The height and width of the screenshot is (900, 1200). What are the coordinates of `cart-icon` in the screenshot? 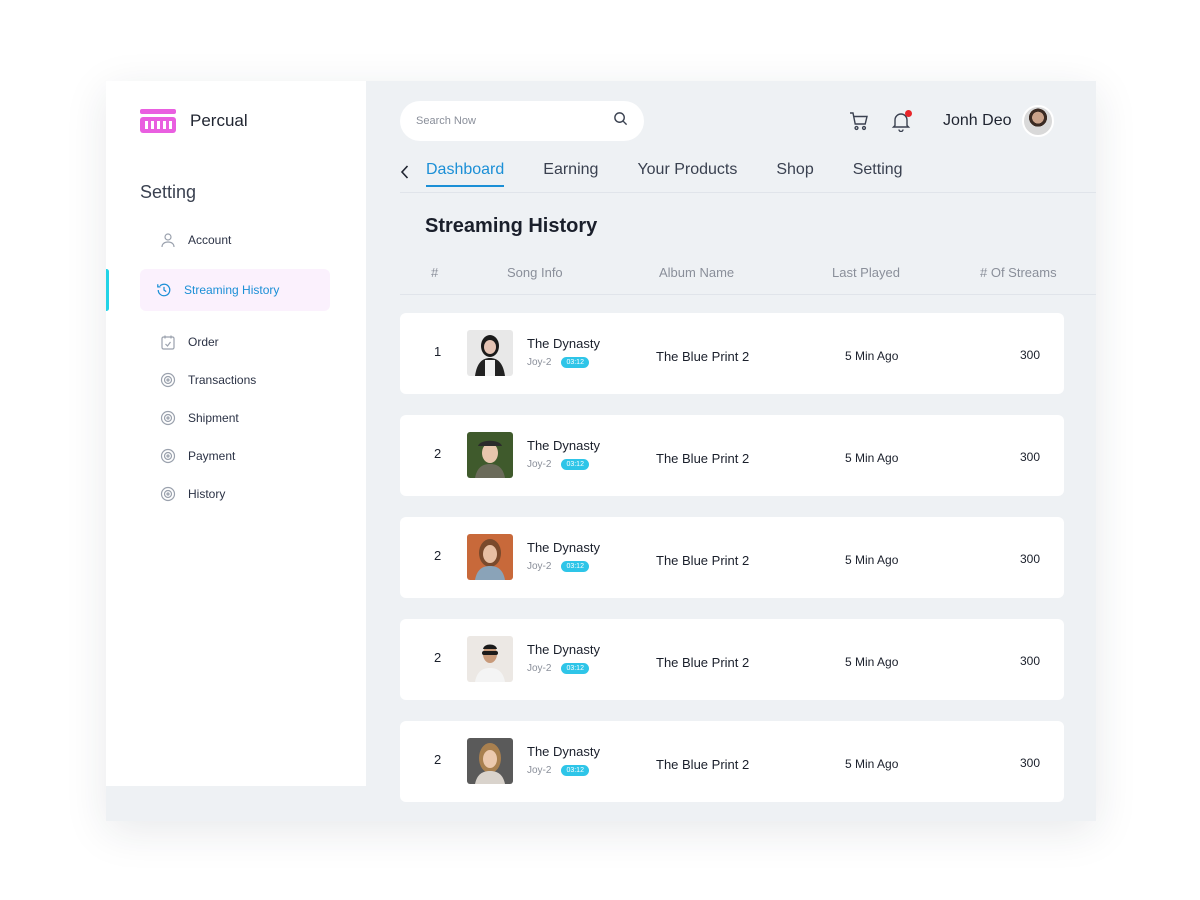 It's located at (859, 121).